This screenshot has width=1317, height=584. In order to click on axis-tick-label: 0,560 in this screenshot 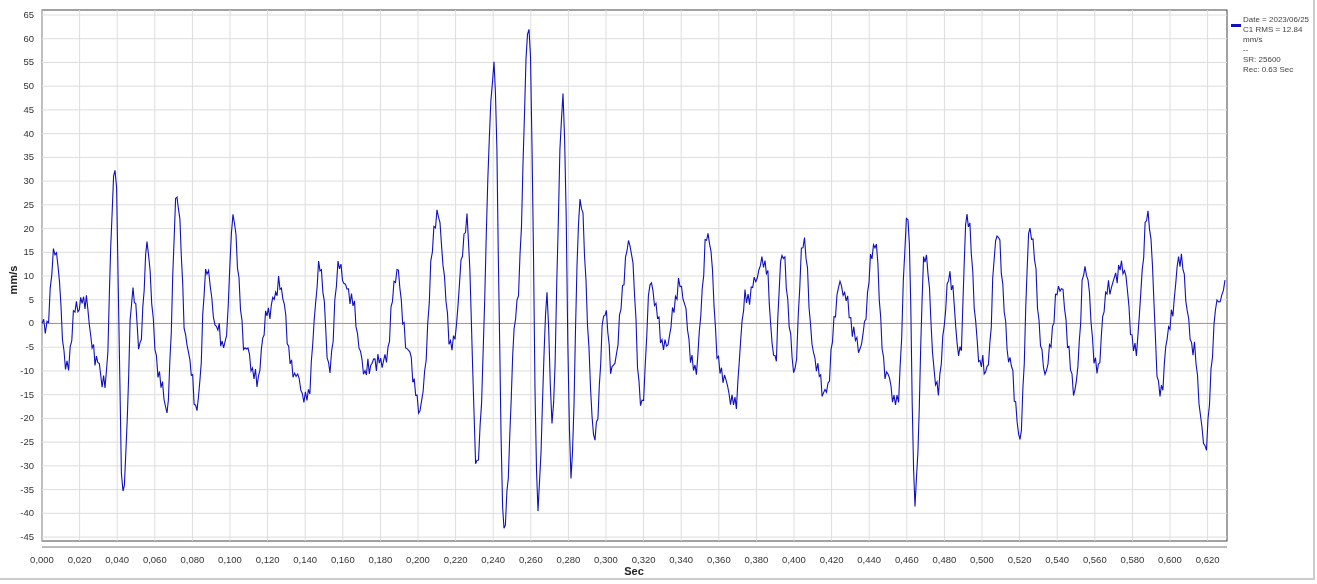, I will do `click(1094, 559)`.